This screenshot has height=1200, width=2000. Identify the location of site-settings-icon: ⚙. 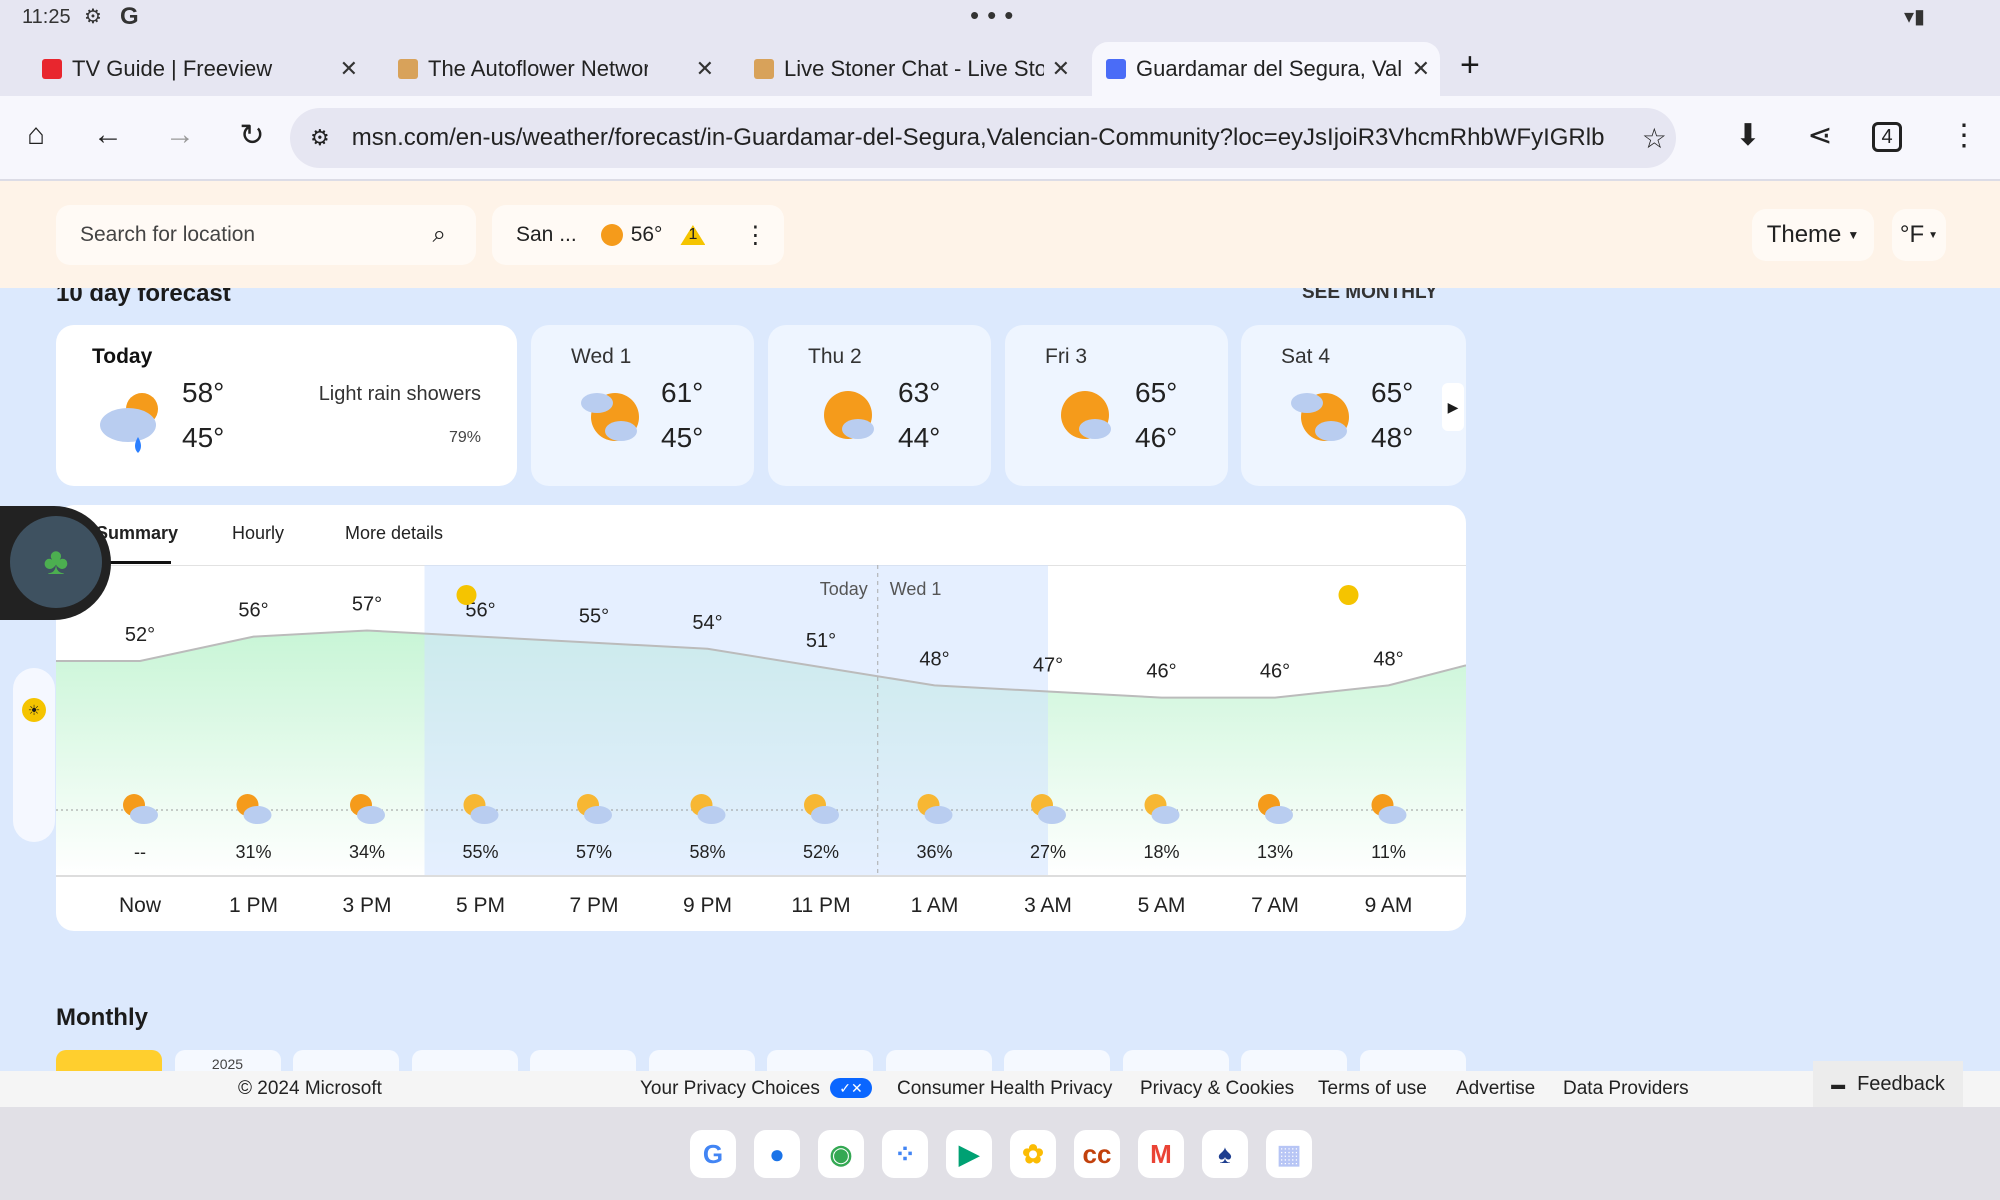
(320, 138).